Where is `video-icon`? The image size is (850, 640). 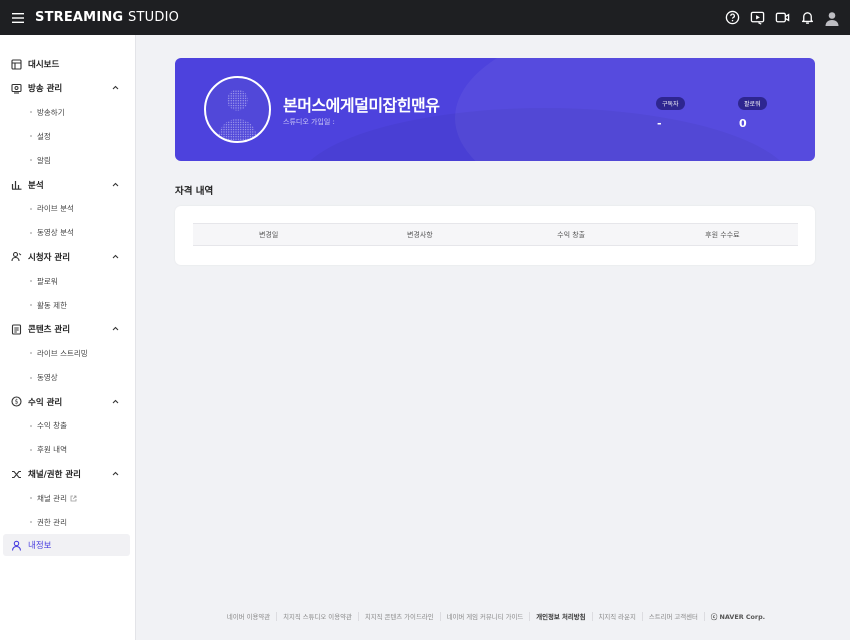
video-icon is located at coordinates (782, 18).